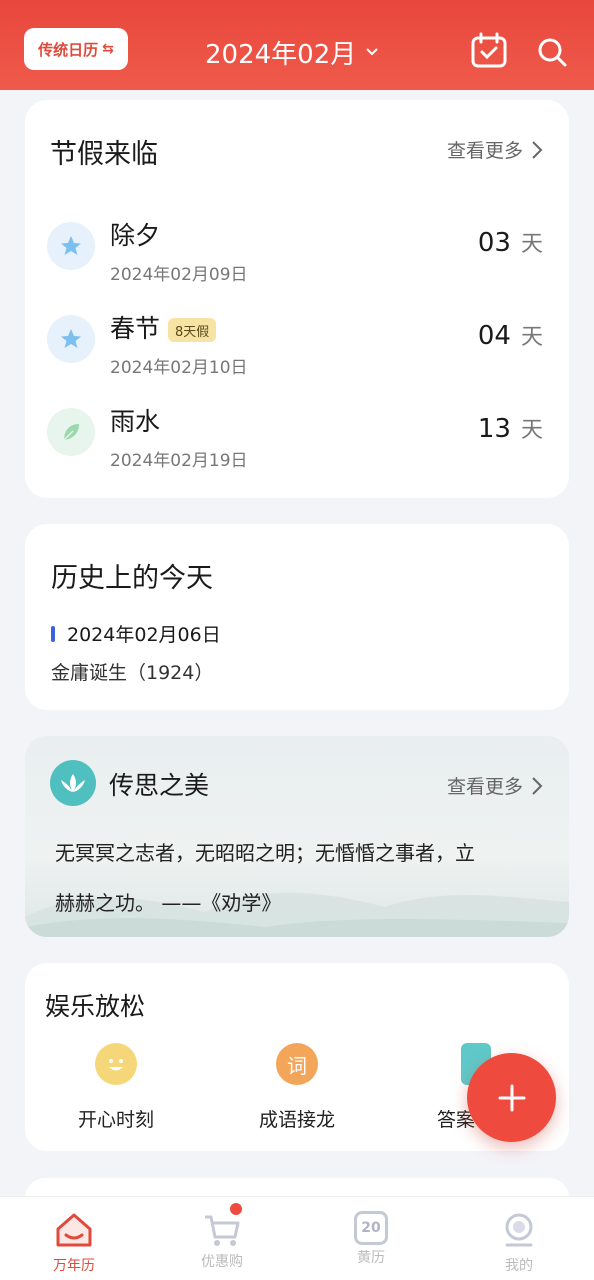  I want to click on holiday-item-chunjie: 春节 8天假 2024年02月10日 04 天, so click(297, 349).